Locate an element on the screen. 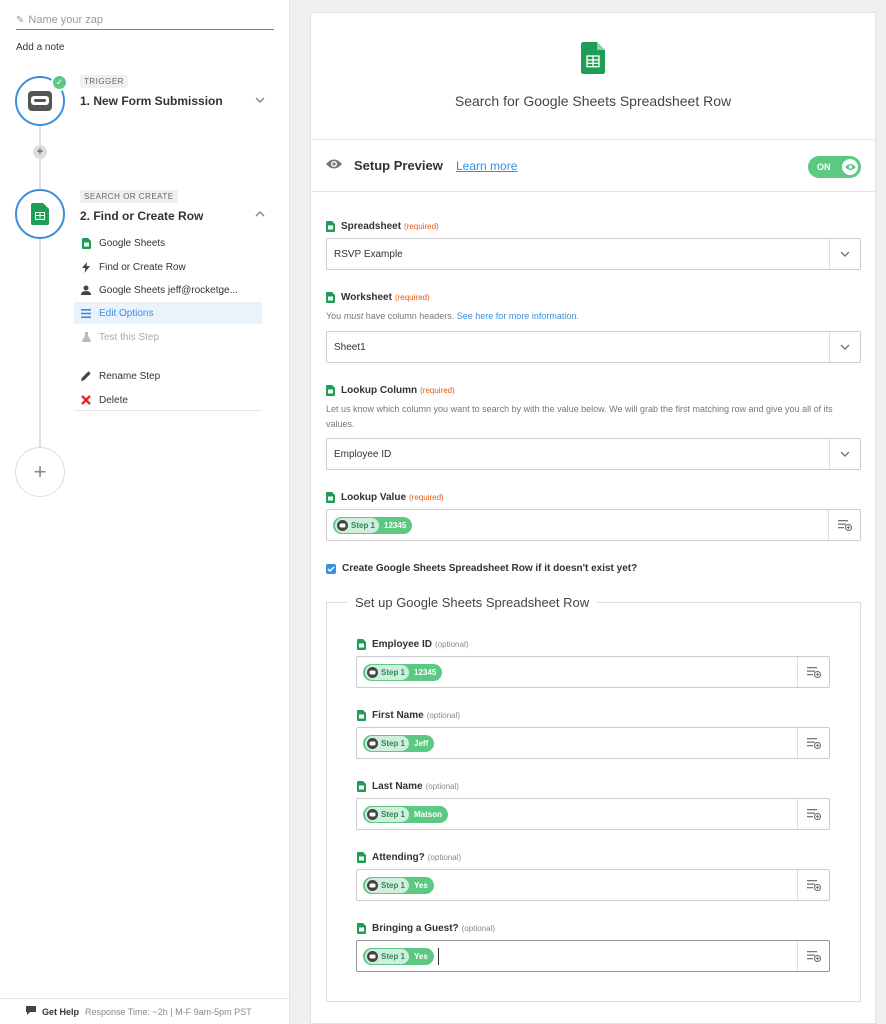  sidebar-item-delete: Delete is located at coordinates (168, 400).